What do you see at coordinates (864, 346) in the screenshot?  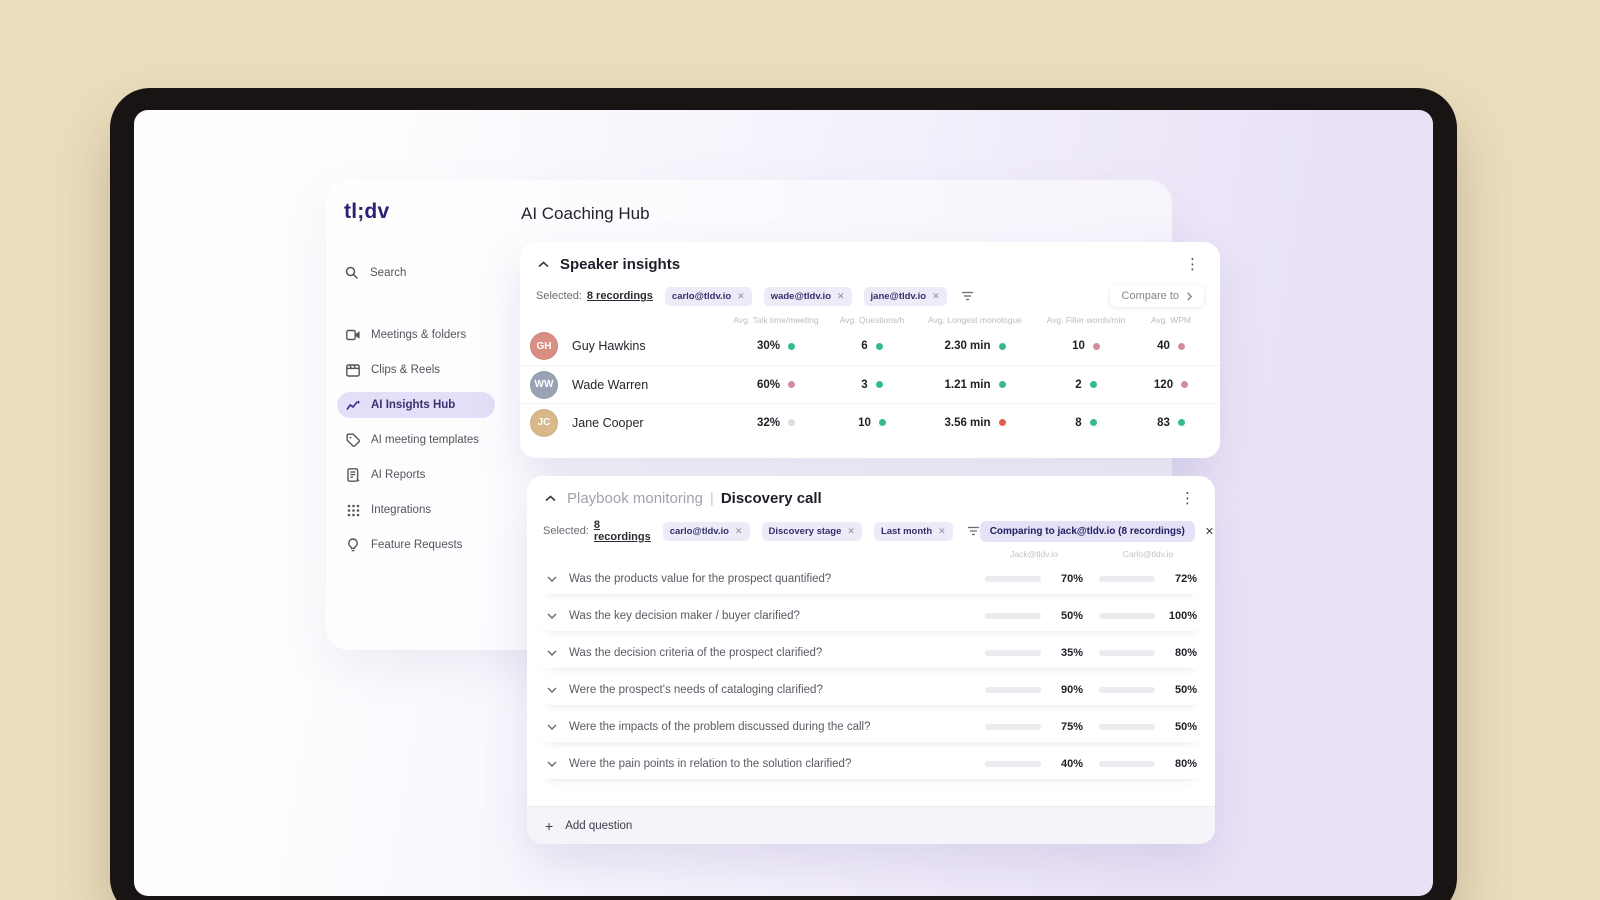 I see `metric-value: 6` at bounding box center [864, 346].